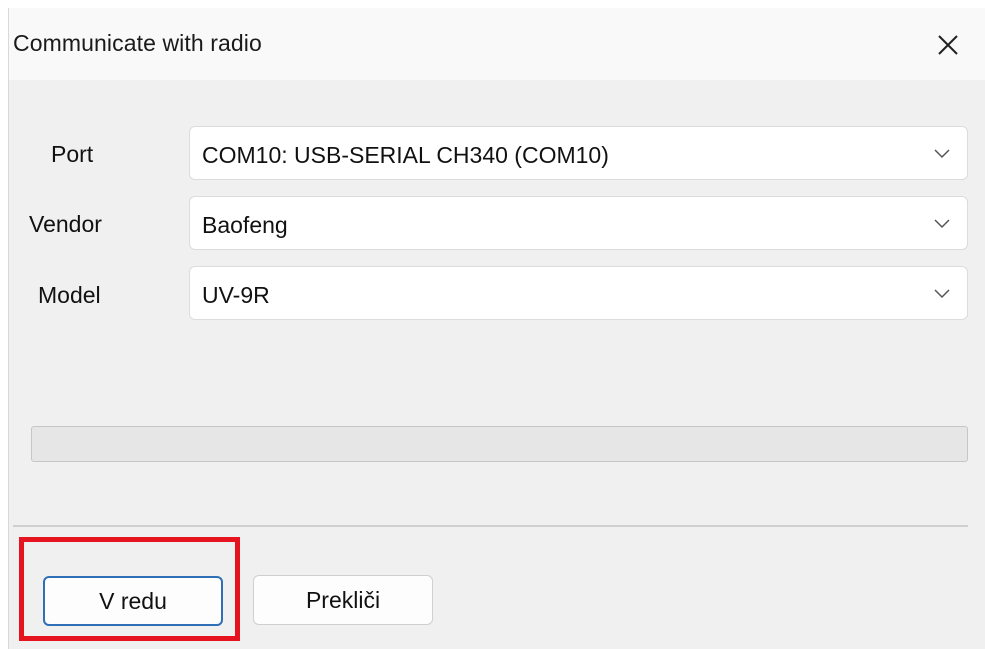  I want to click on model-select: UV-9R, so click(578, 293).